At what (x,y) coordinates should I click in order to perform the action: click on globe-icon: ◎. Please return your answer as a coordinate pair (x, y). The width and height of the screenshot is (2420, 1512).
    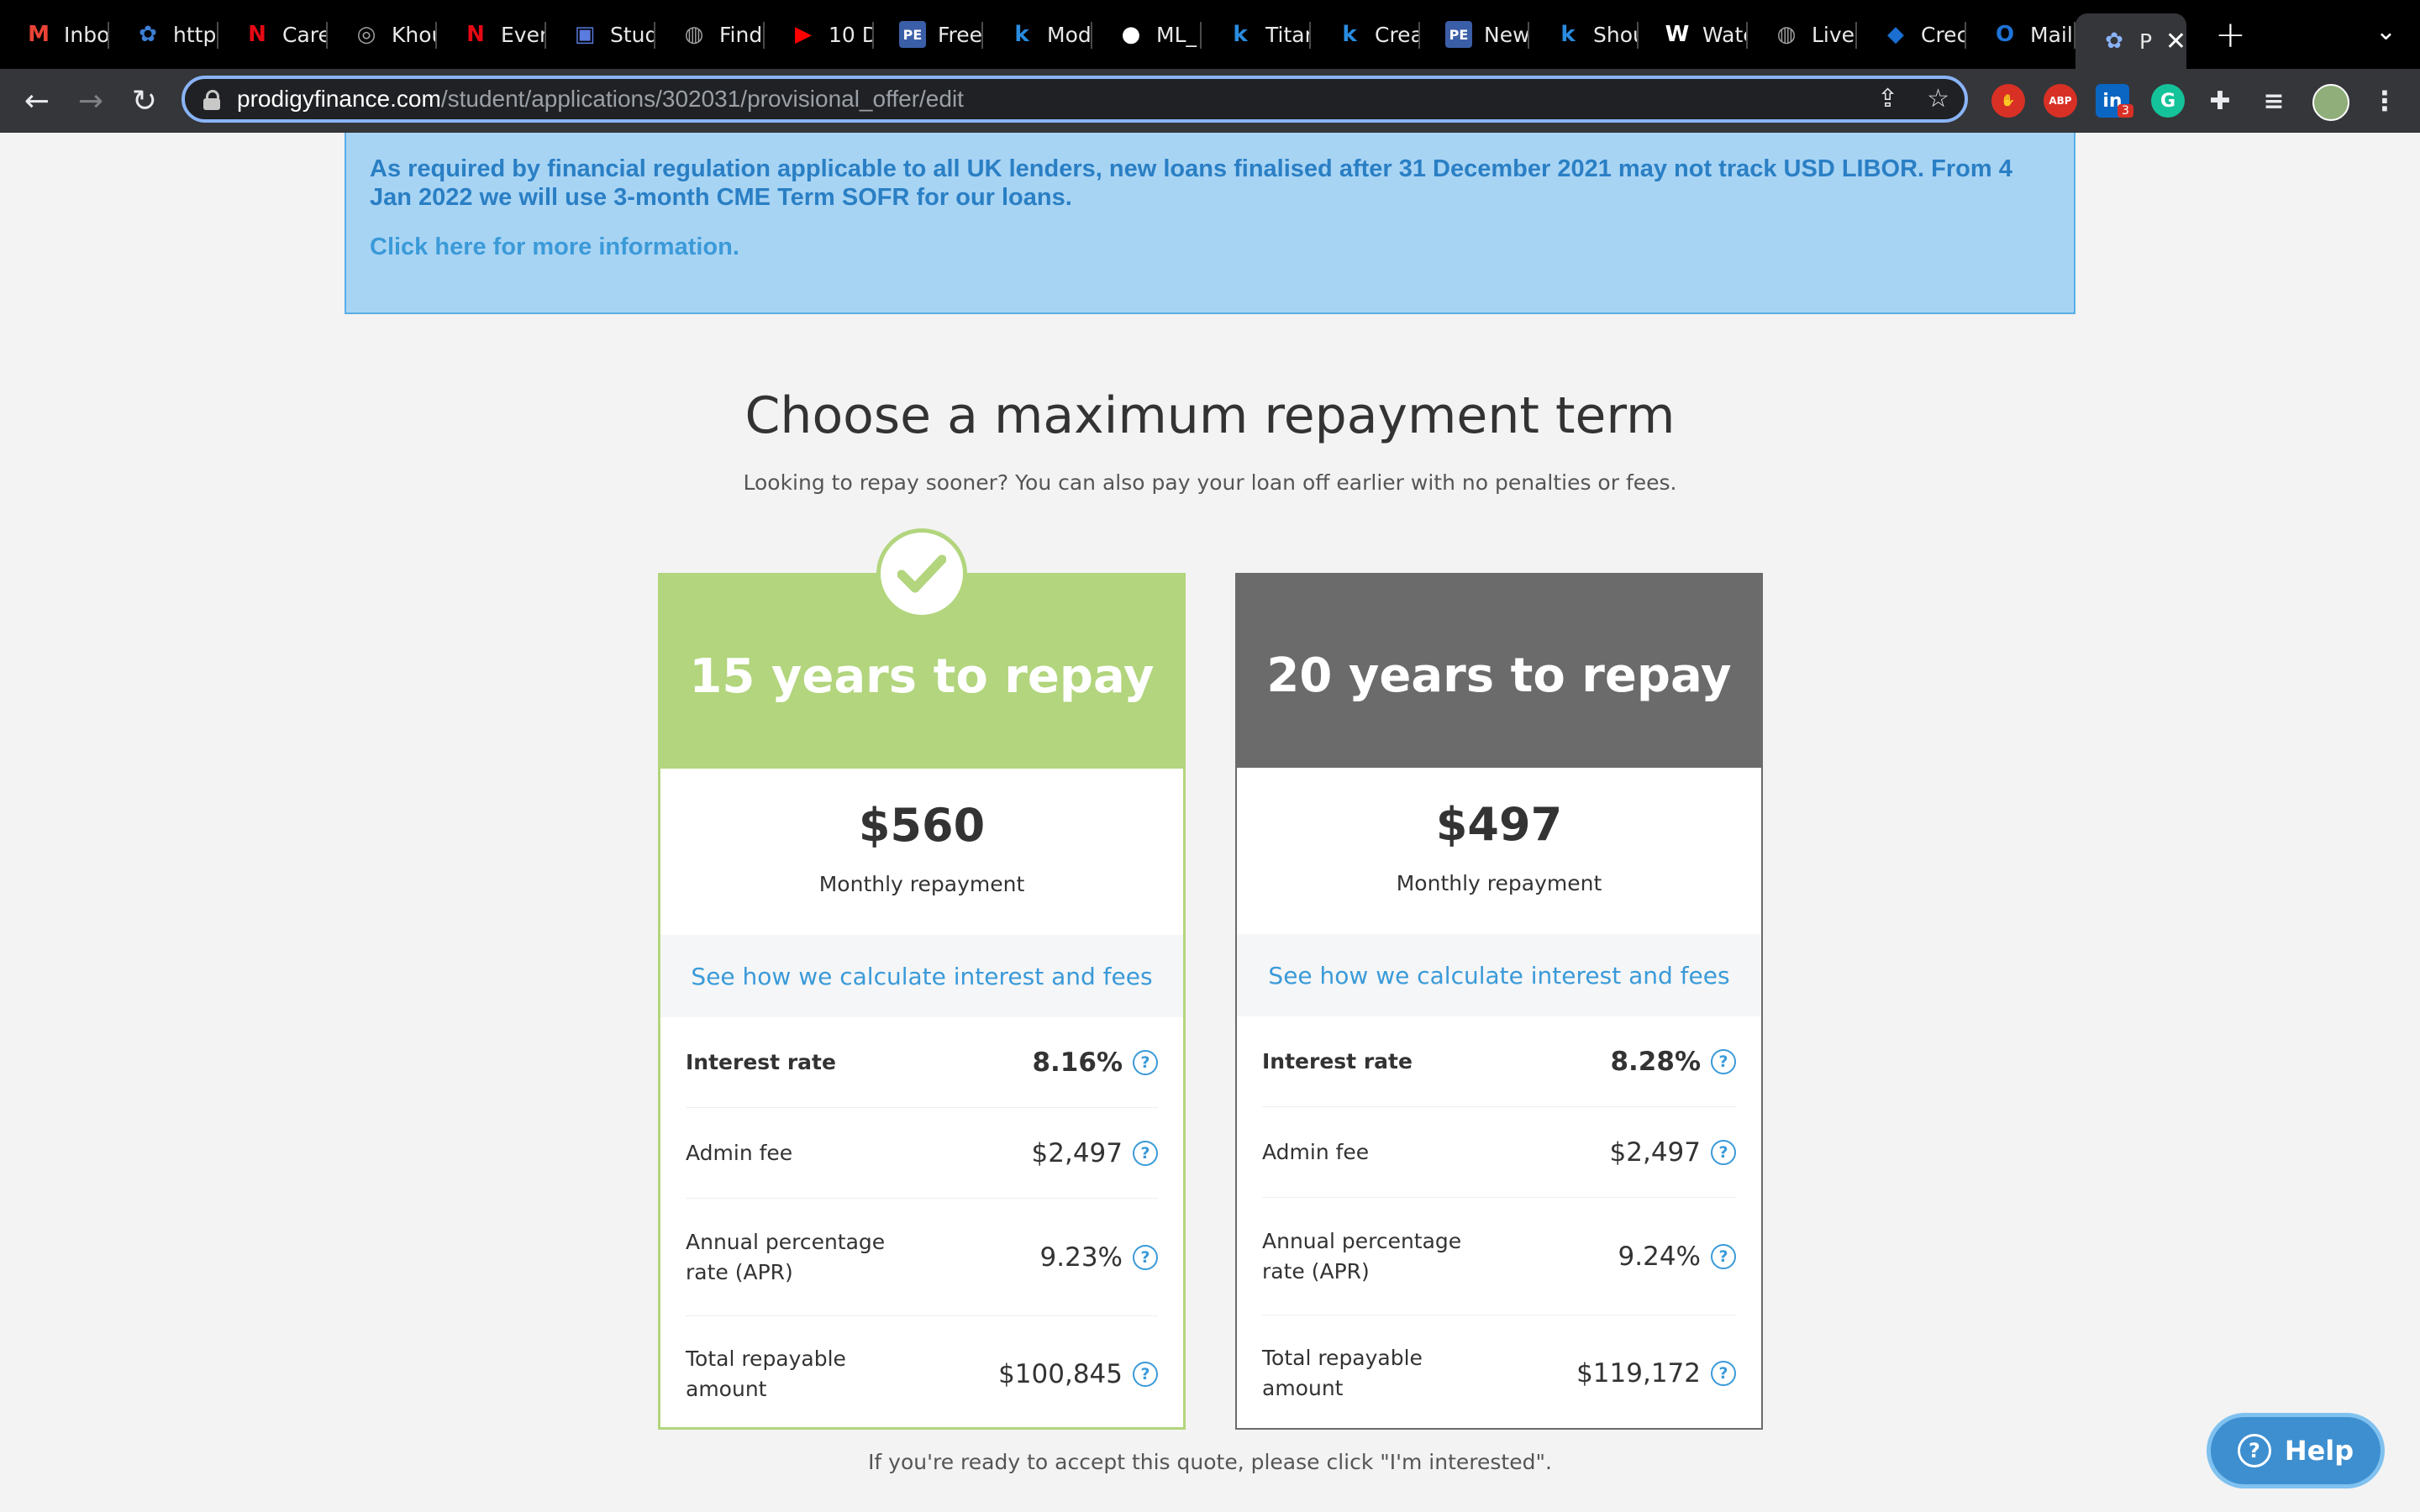
    Looking at the image, I should click on (366, 34).